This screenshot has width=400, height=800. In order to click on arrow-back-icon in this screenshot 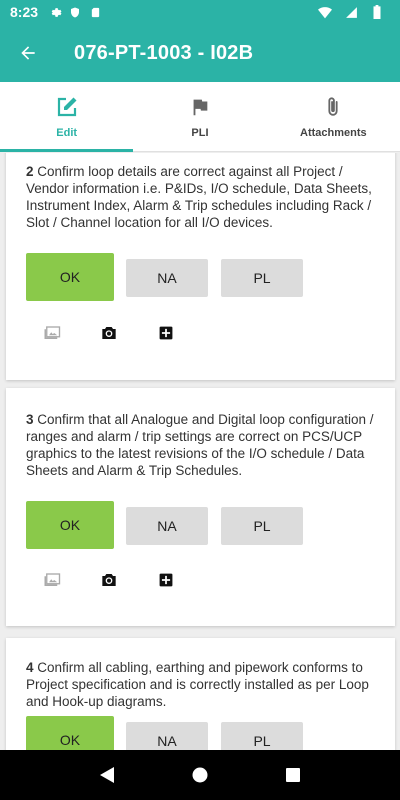, I will do `click(28, 53)`.